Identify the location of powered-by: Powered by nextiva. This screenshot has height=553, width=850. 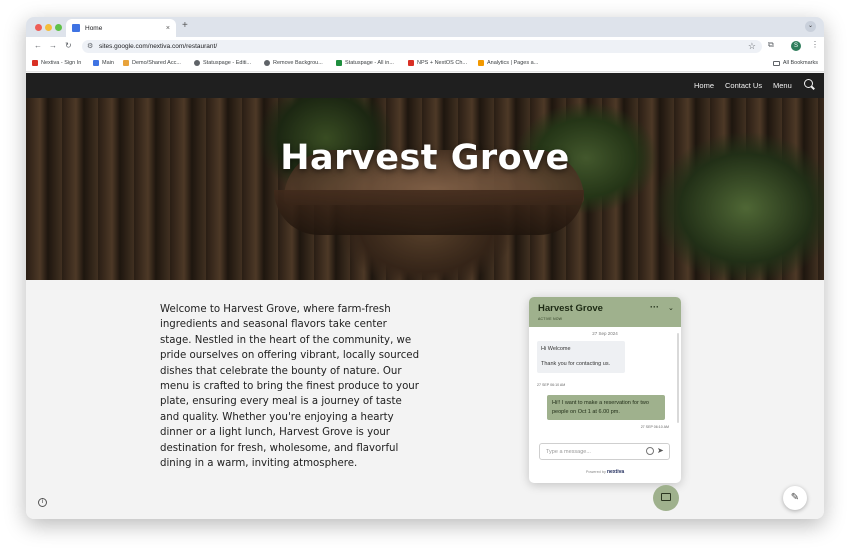
(605, 472).